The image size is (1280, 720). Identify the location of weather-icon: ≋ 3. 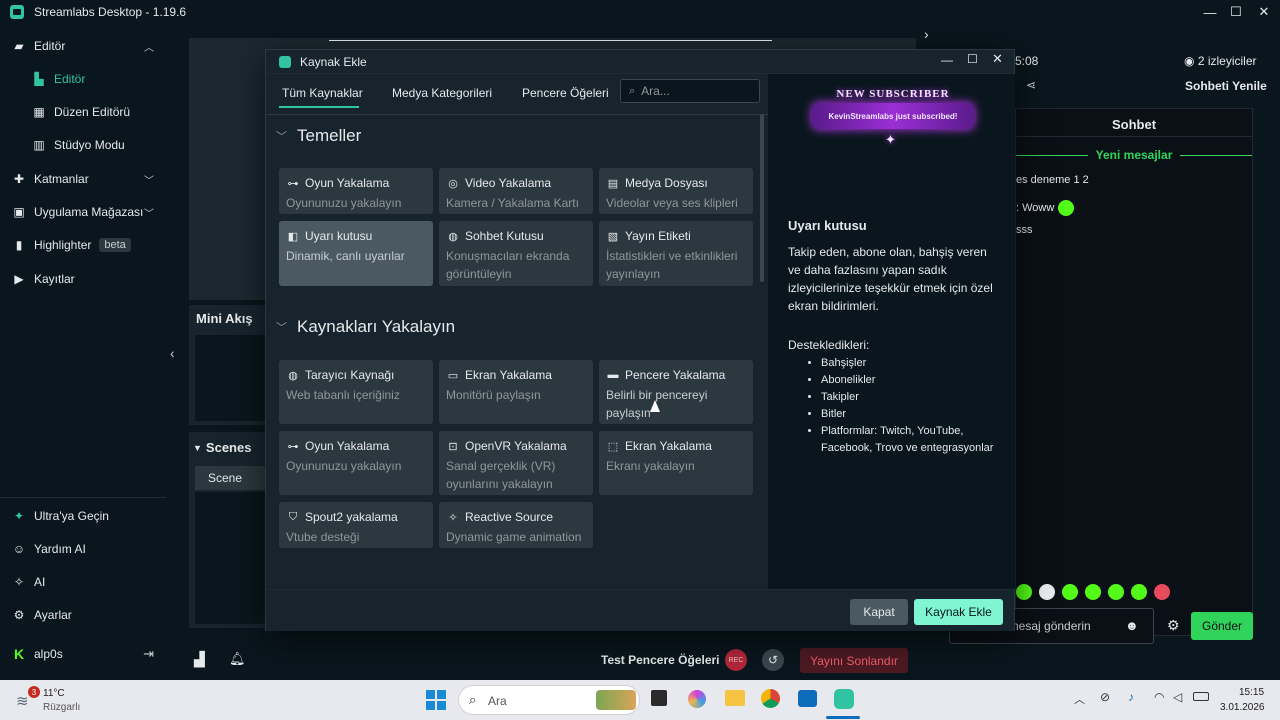
(28, 698).